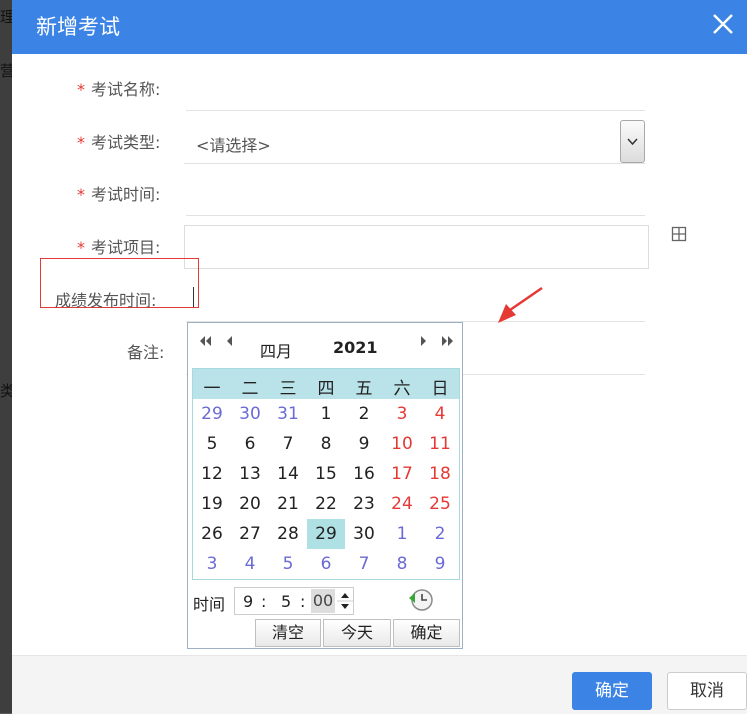  What do you see at coordinates (415, 110) in the screenshot?
I see `exam-name-input` at bounding box center [415, 110].